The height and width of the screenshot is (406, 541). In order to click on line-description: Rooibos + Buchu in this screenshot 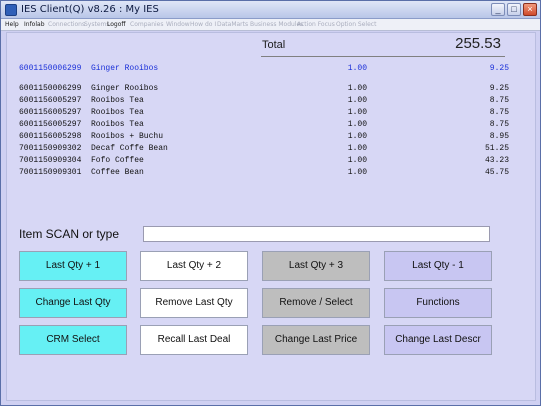, I will do `click(127, 136)`.